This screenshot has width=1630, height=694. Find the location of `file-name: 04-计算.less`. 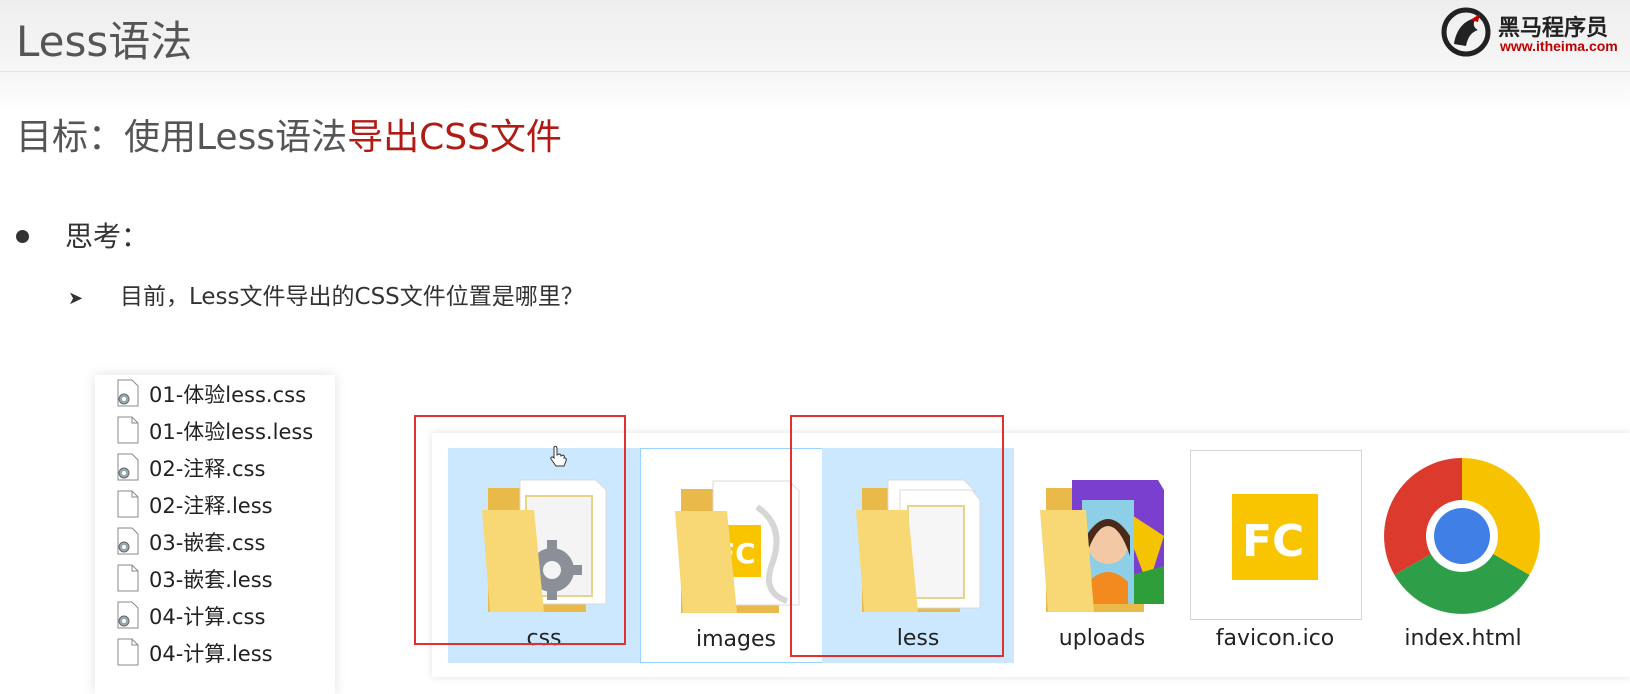

file-name: 04-计算.less is located at coordinates (211, 654).